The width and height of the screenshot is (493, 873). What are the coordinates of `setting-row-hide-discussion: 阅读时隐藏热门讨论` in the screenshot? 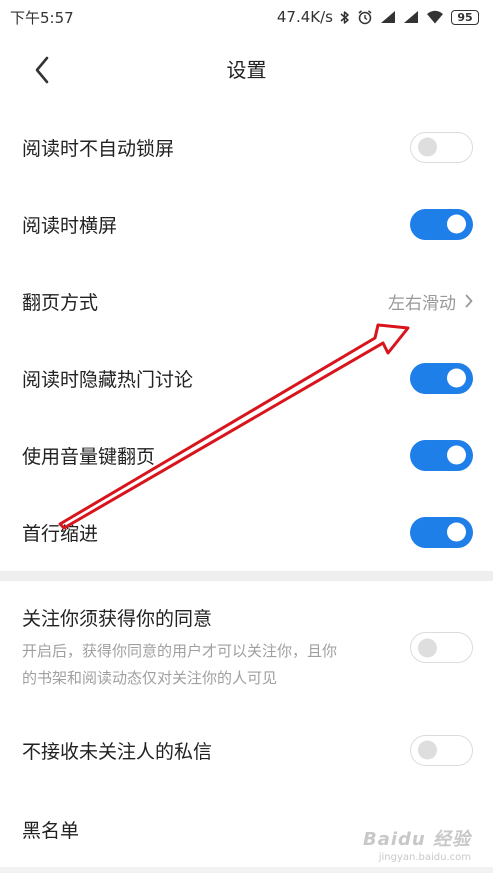 It's located at (246, 378).